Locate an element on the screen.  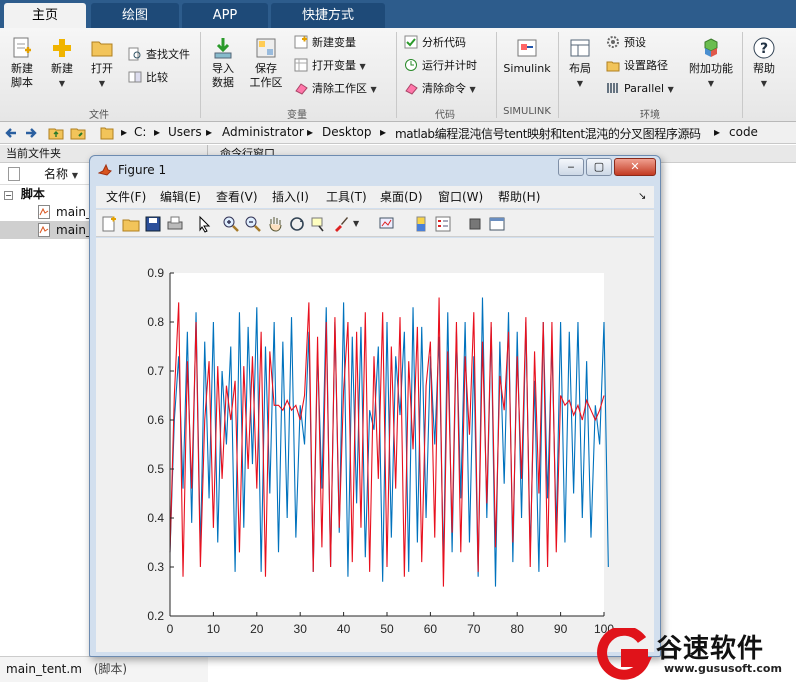
zoom-in-icon is located at coordinates (231, 224).